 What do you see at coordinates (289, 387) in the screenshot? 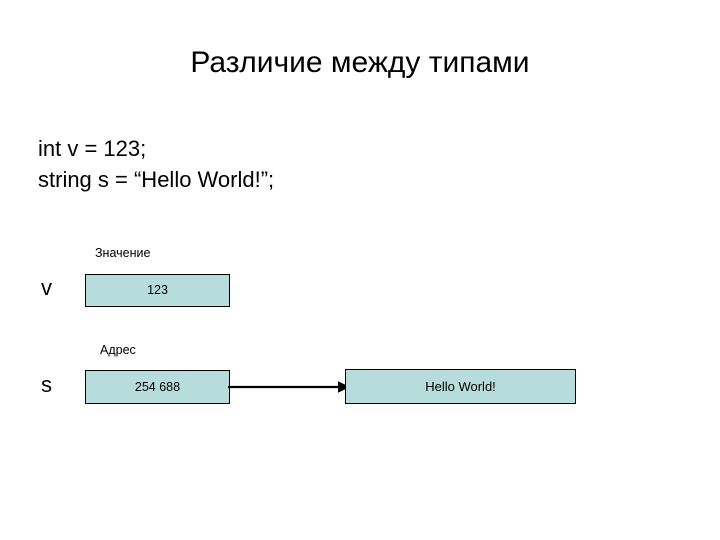
I see `pointer-arrow-icon` at bounding box center [289, 387].